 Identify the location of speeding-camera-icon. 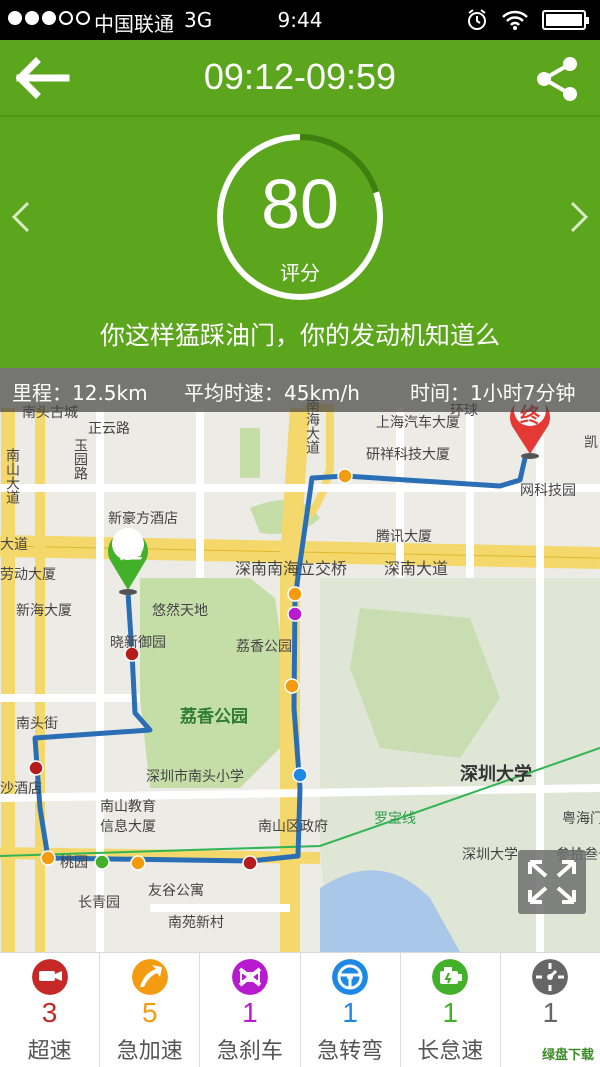
(49, 977).